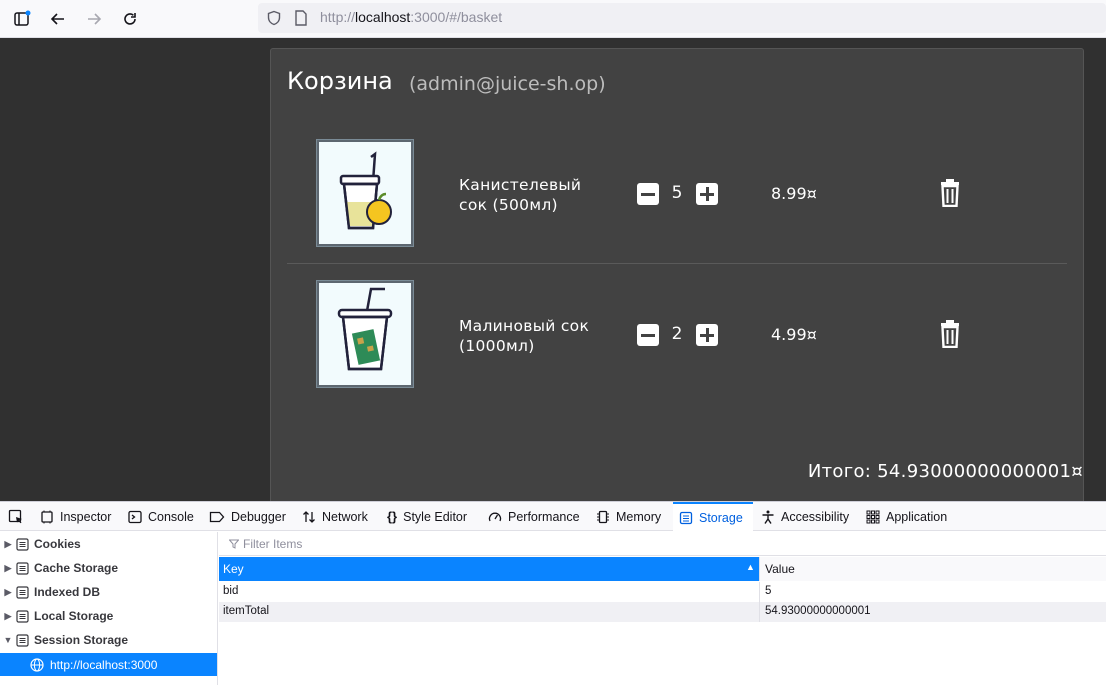 The height and width of the screenshot is (685, 1106). I want to click on basket-row: Малиновый сок (1000мл) 2 4.99¤, so click(677, 334).